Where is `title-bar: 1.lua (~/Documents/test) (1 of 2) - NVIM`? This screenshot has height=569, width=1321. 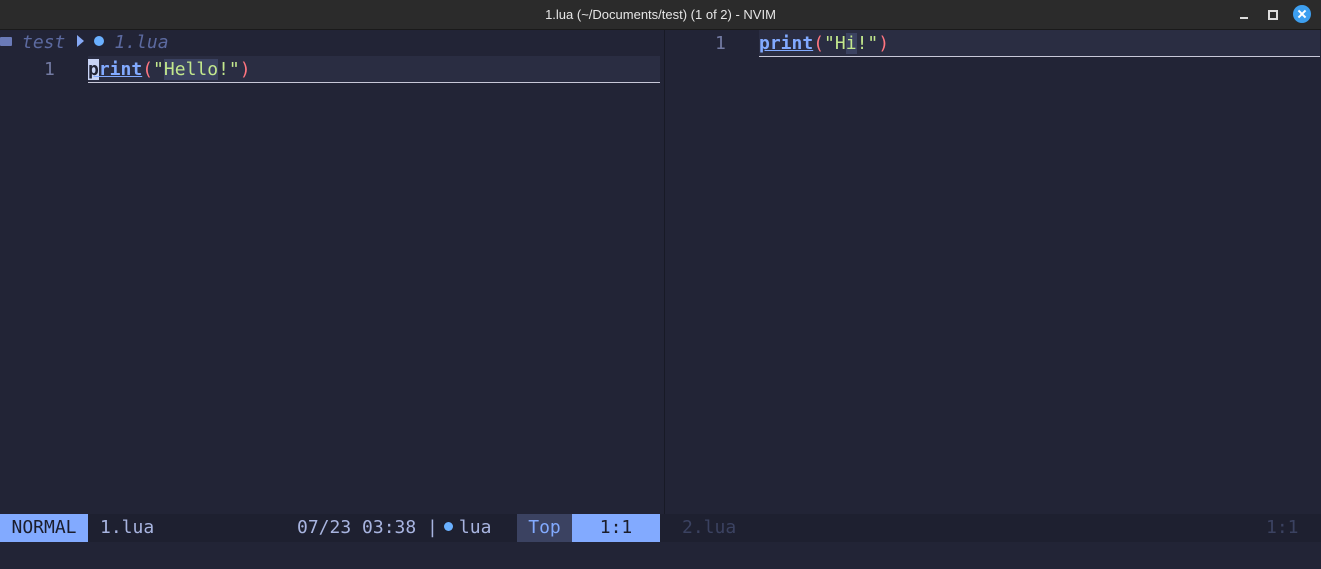 title-bar: 1.lua (~/Documents/test) (1 of 2) - NVIM is located at coordinates (660, 15).